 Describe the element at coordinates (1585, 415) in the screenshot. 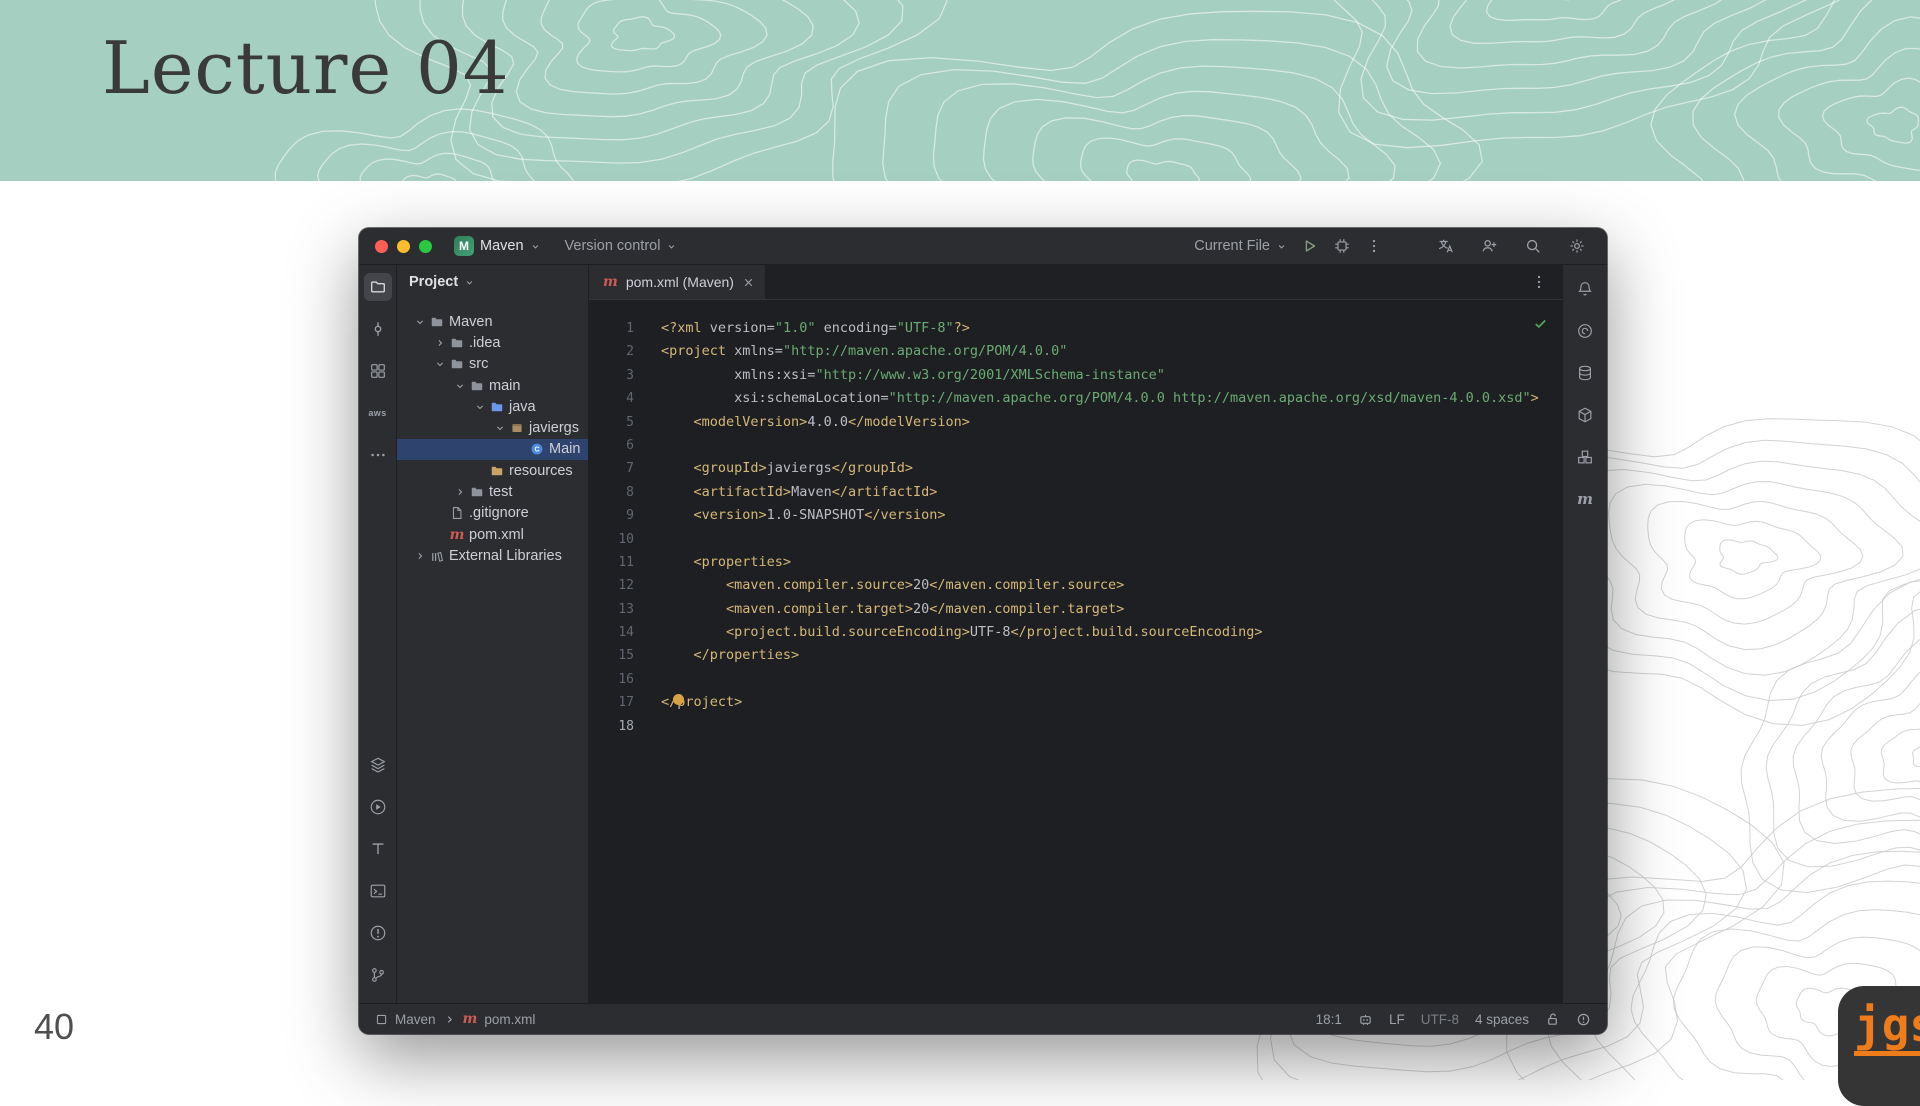

I see `build-icon` at that location.